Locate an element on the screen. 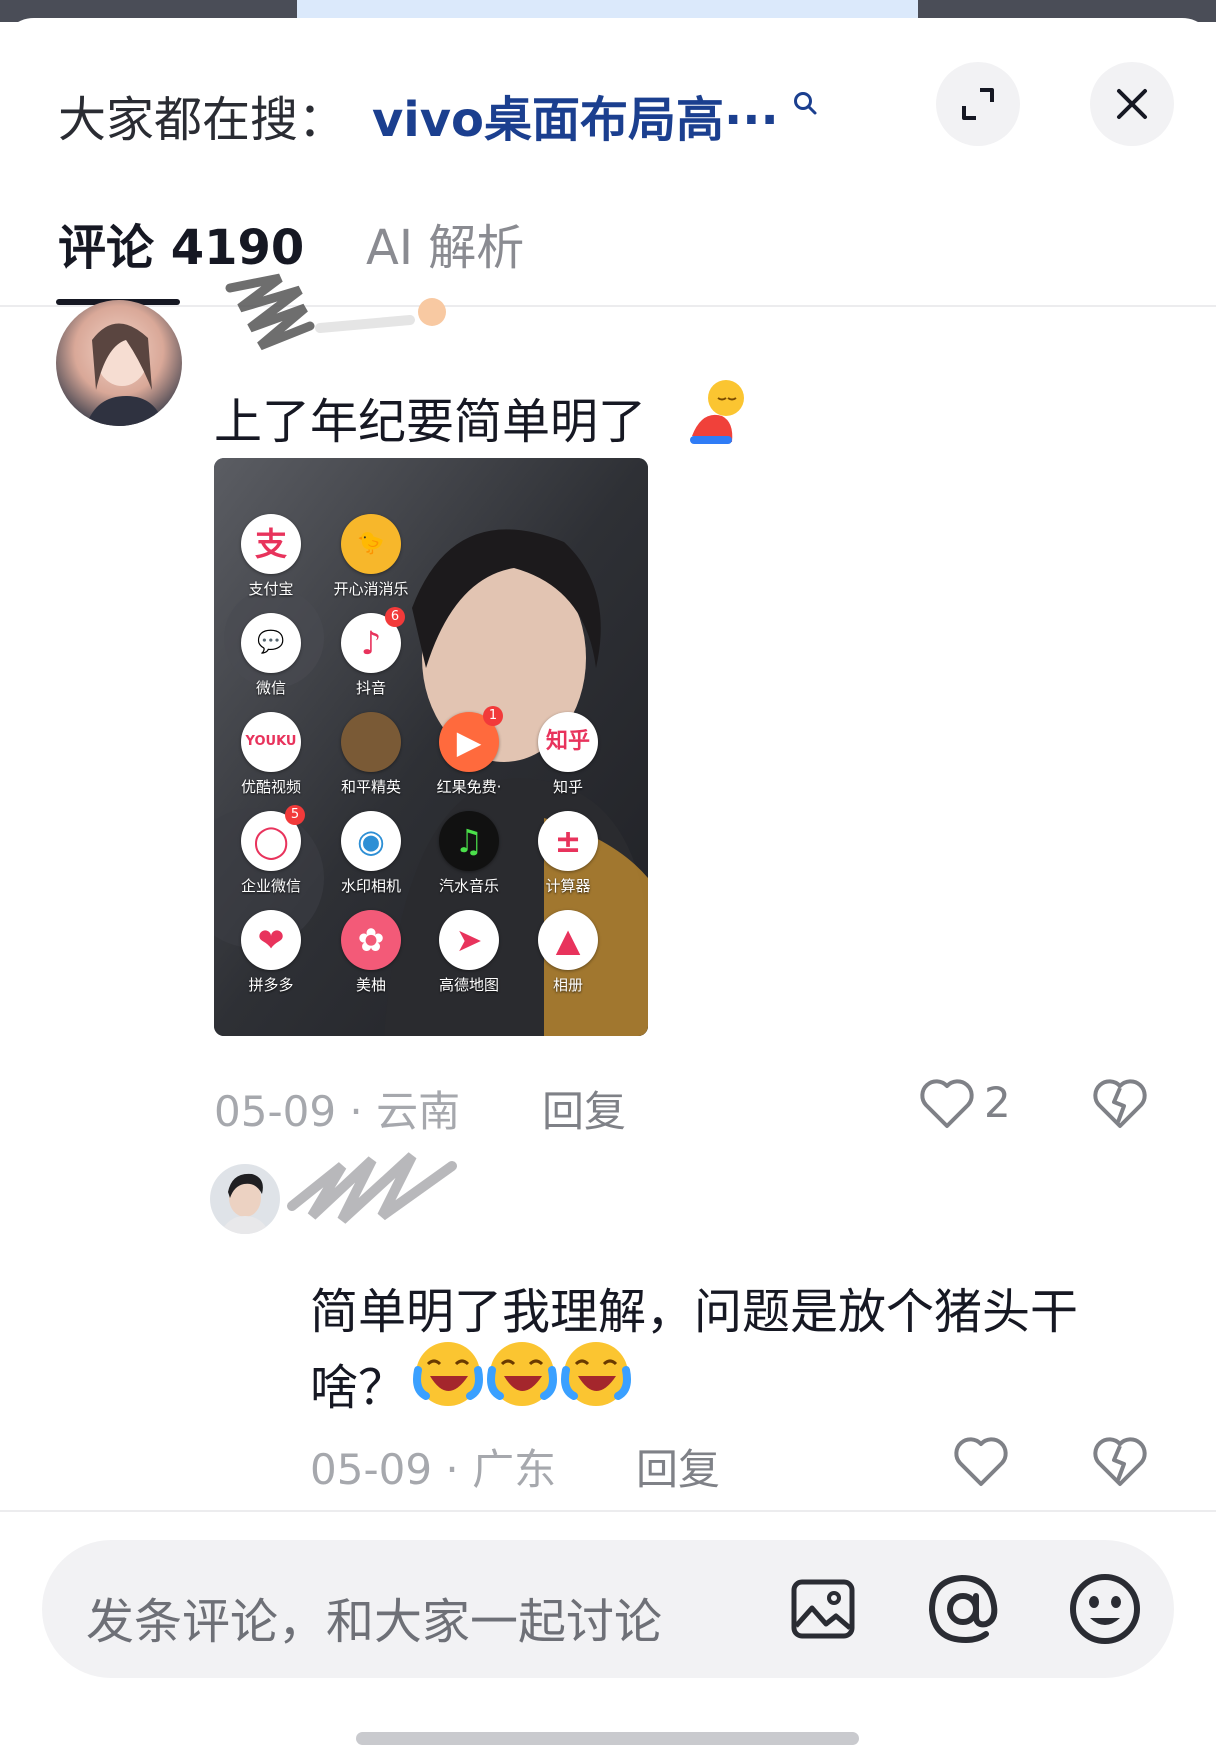 This screenshot has height=1752, width=1216. app-icon: 知乎 知乎 is located at coordinates (568, 754).